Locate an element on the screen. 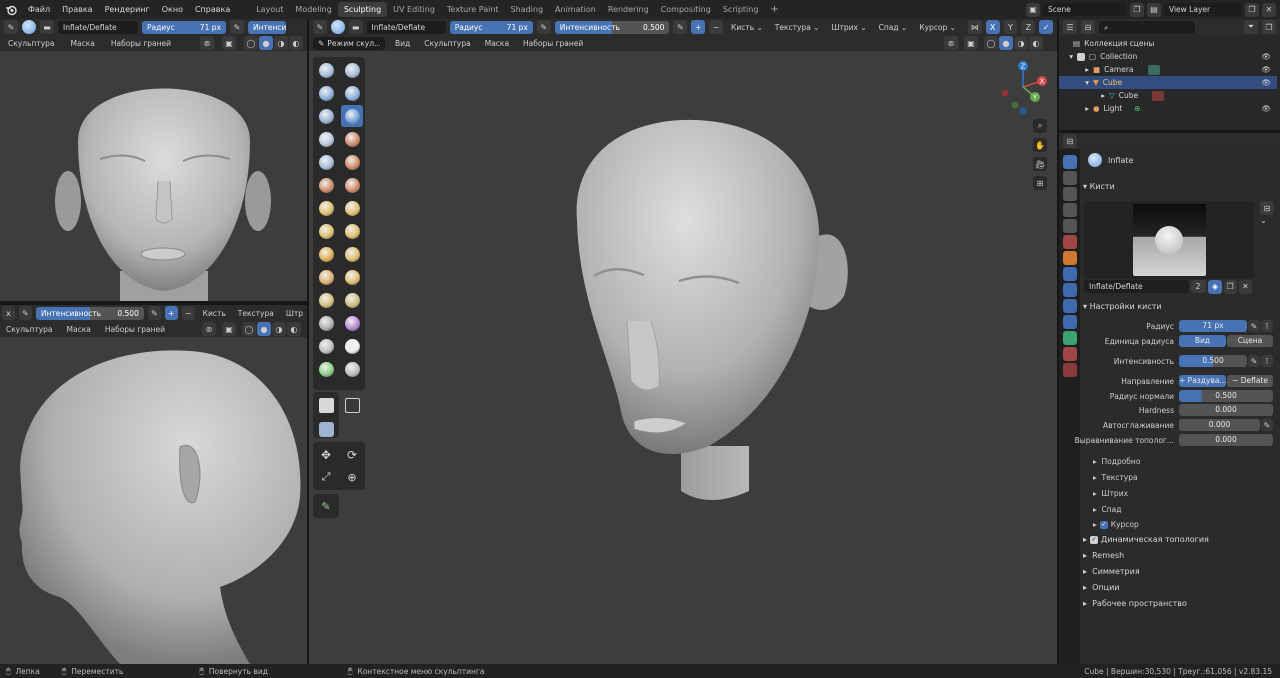  left-bottom-viewport is located at coordinates (153, 500).